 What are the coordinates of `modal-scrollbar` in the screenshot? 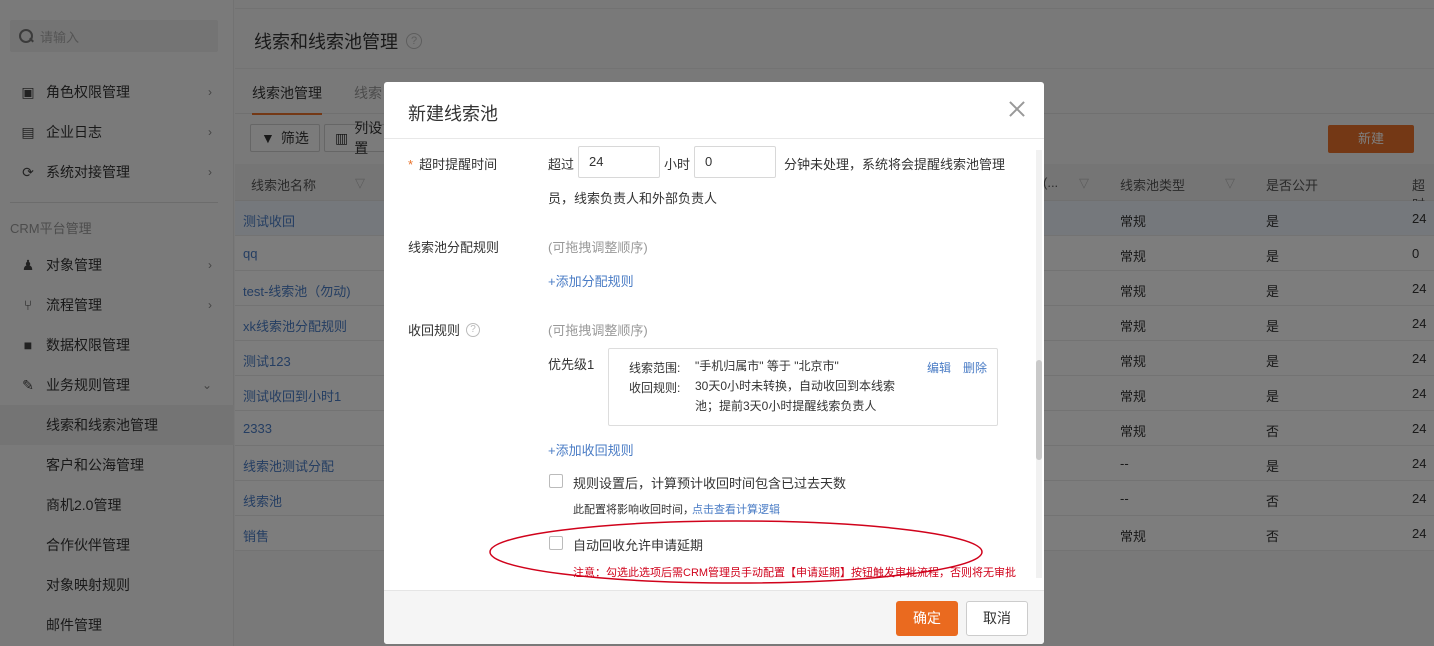 It's located at (1039, 364).